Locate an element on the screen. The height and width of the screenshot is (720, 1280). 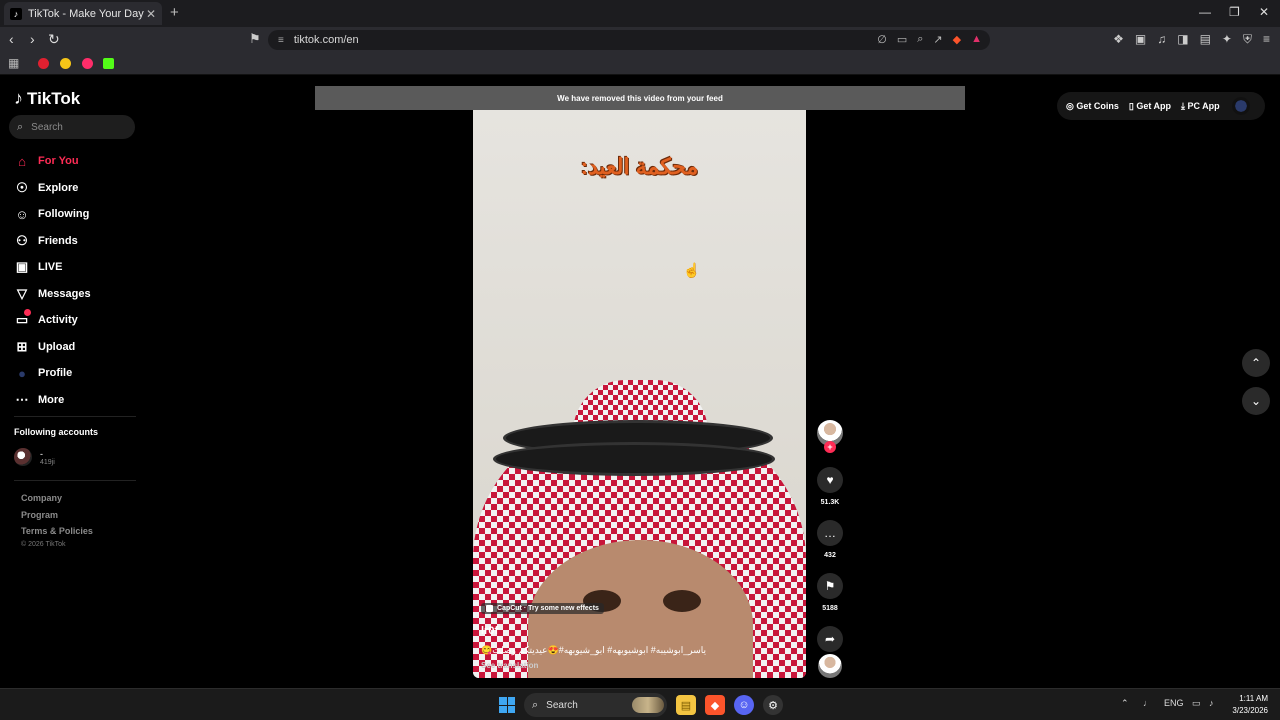
home-icon: ⌂ is located at coordinates (22, 161).